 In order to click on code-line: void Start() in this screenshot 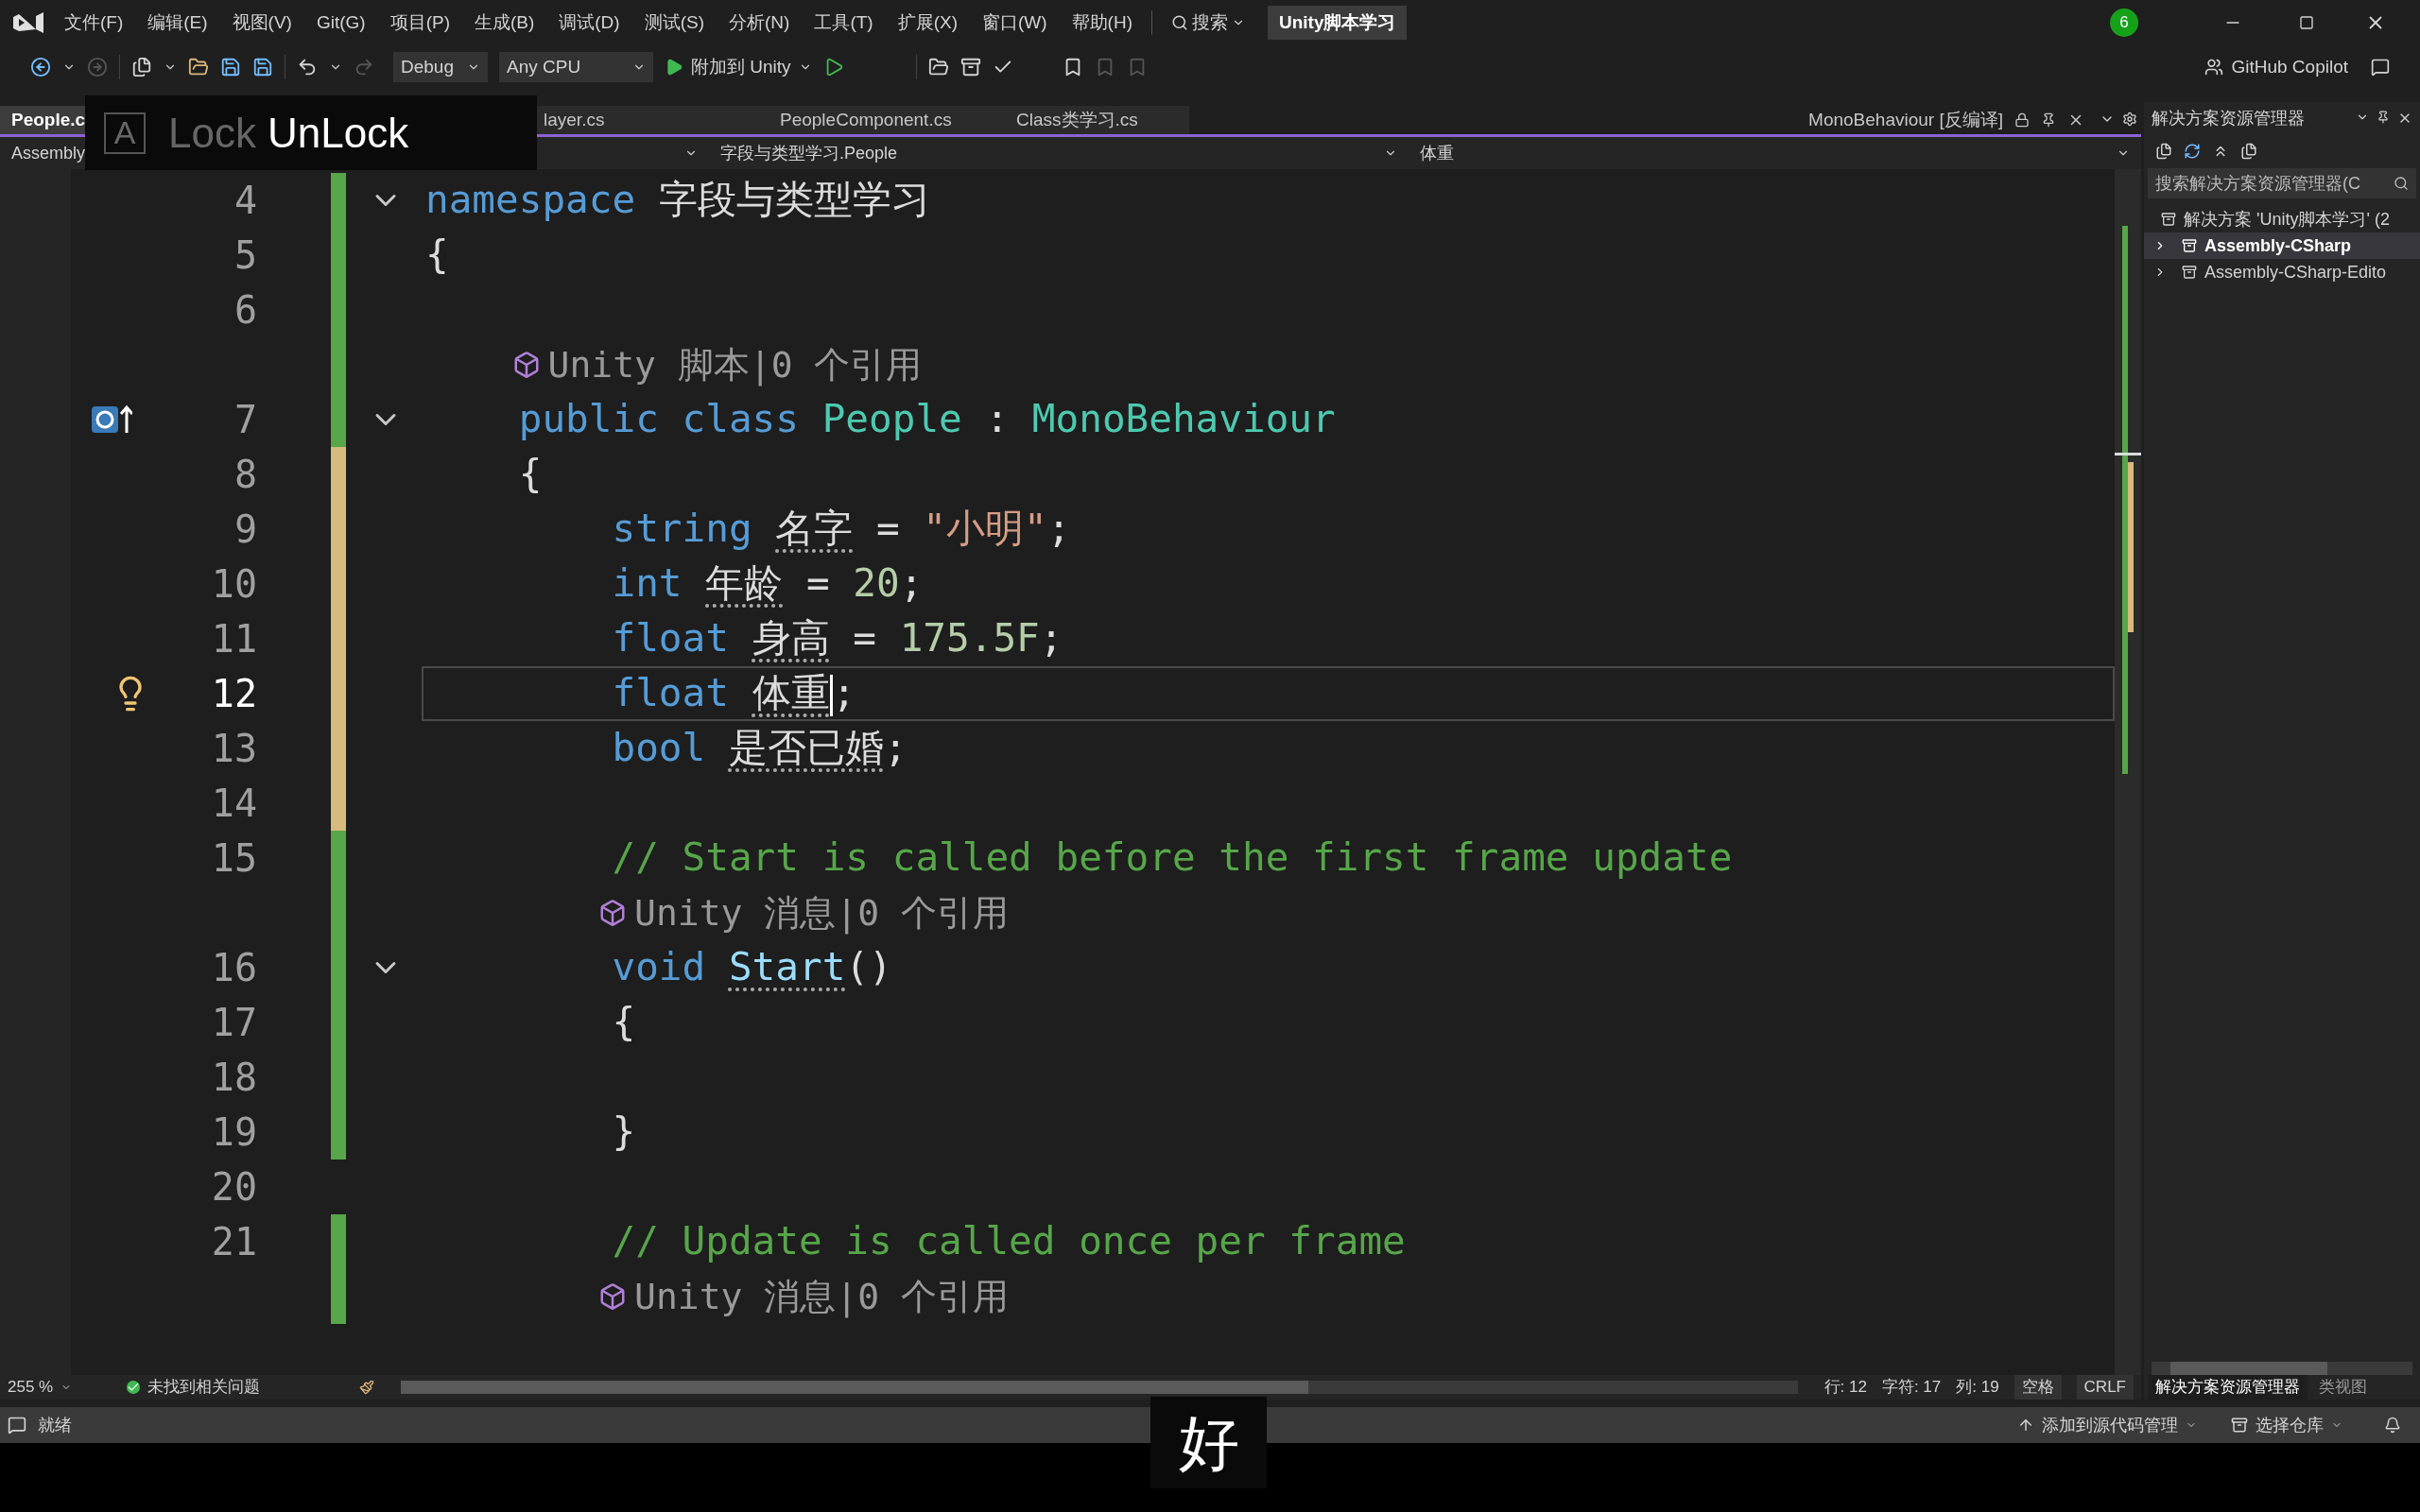, I will do `click(751, 967)`.